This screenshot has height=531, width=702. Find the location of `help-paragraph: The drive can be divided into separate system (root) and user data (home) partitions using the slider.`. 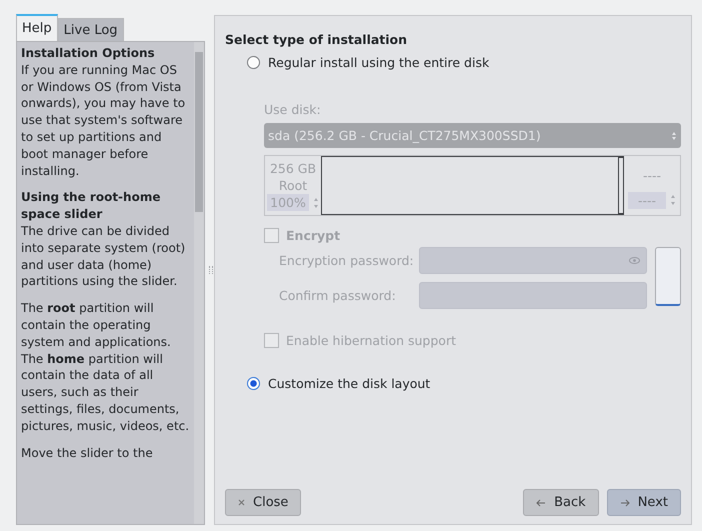

help-paragraph: The drive can be divided into separate system (root) and user data (home) partitions using the slider. is located at coordinates (103, 256).